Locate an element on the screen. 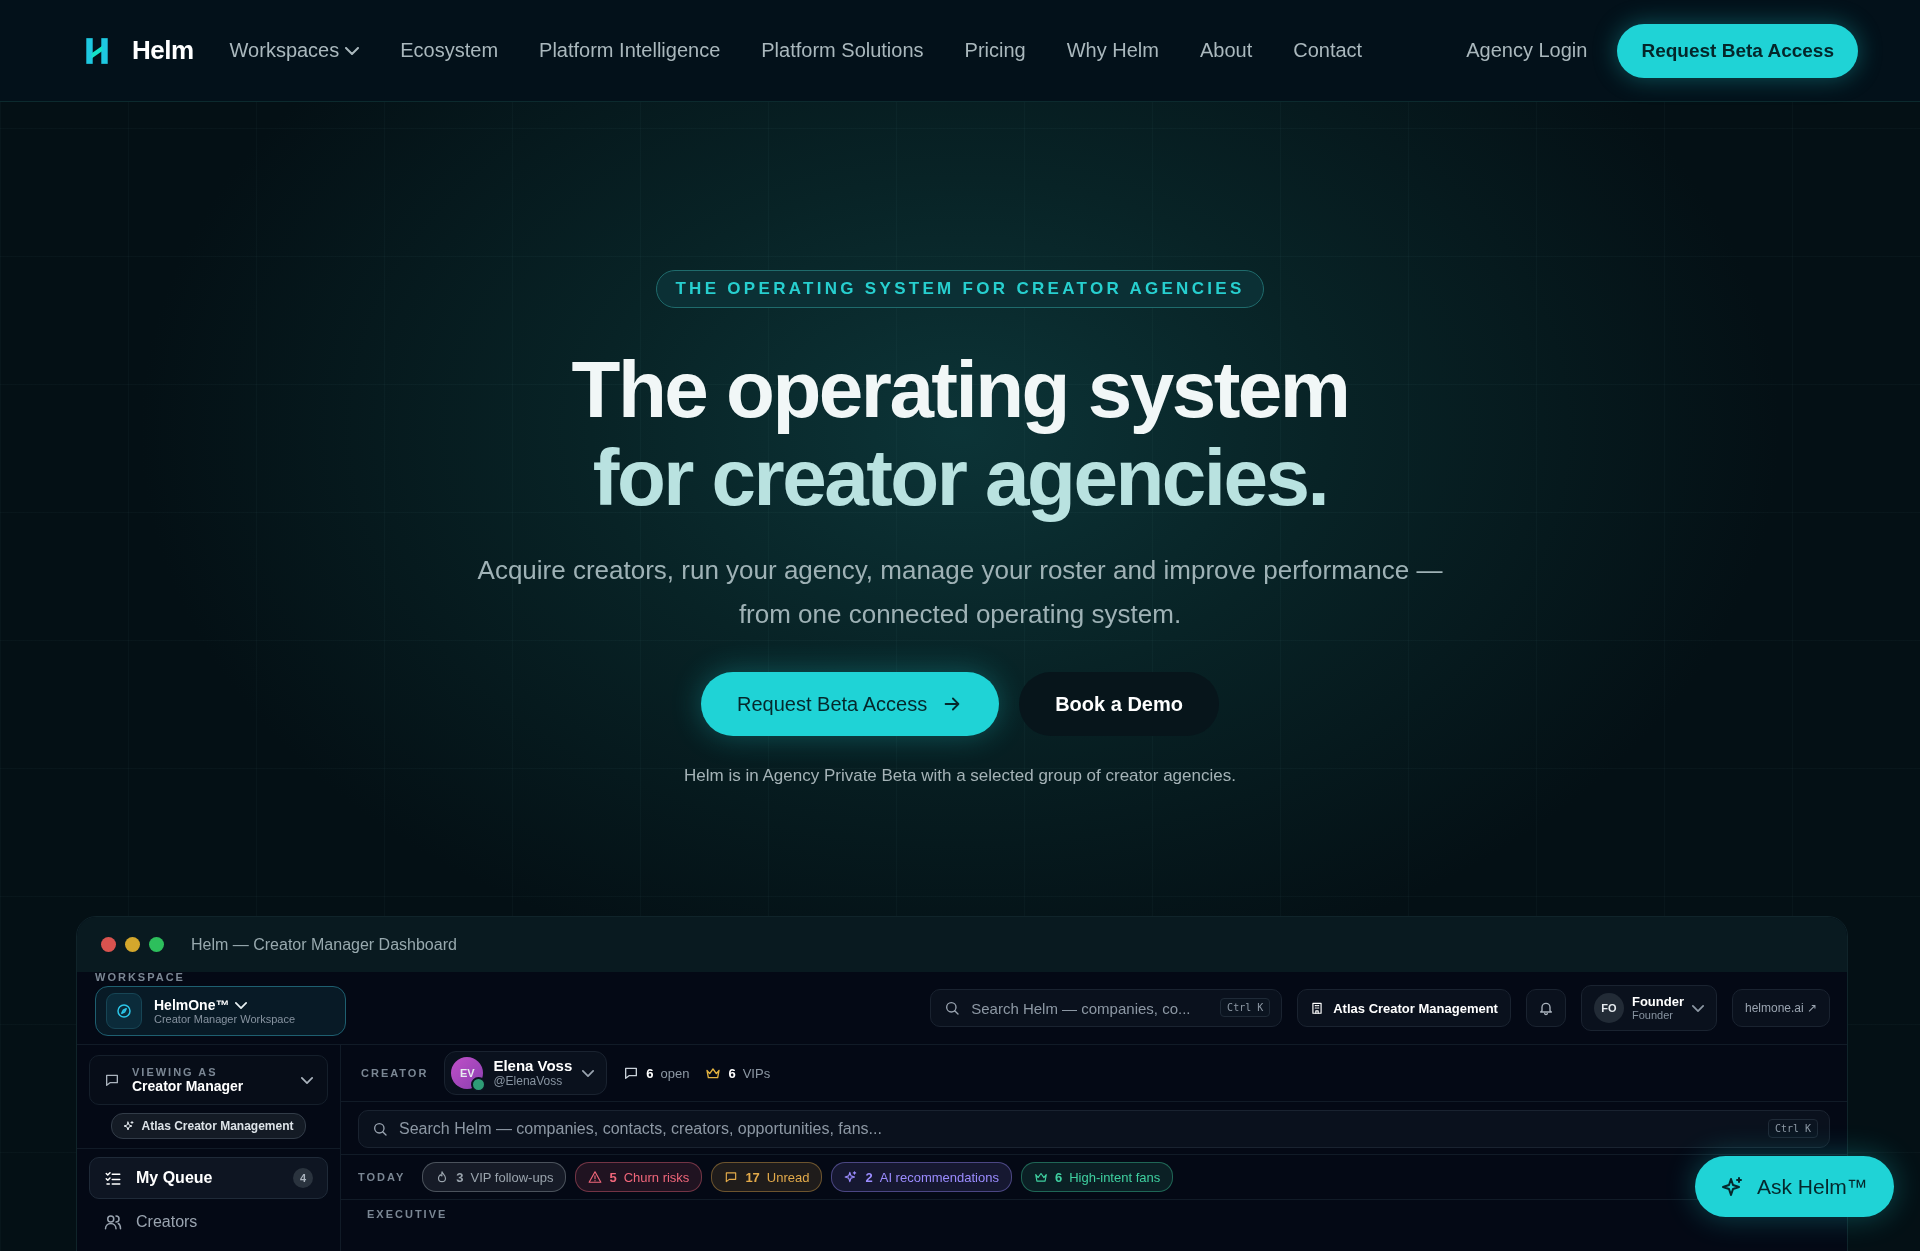 This screenshot has height=1251, width=1920. filter-chip: 17 Unread is located at coordinates (767, 1177).